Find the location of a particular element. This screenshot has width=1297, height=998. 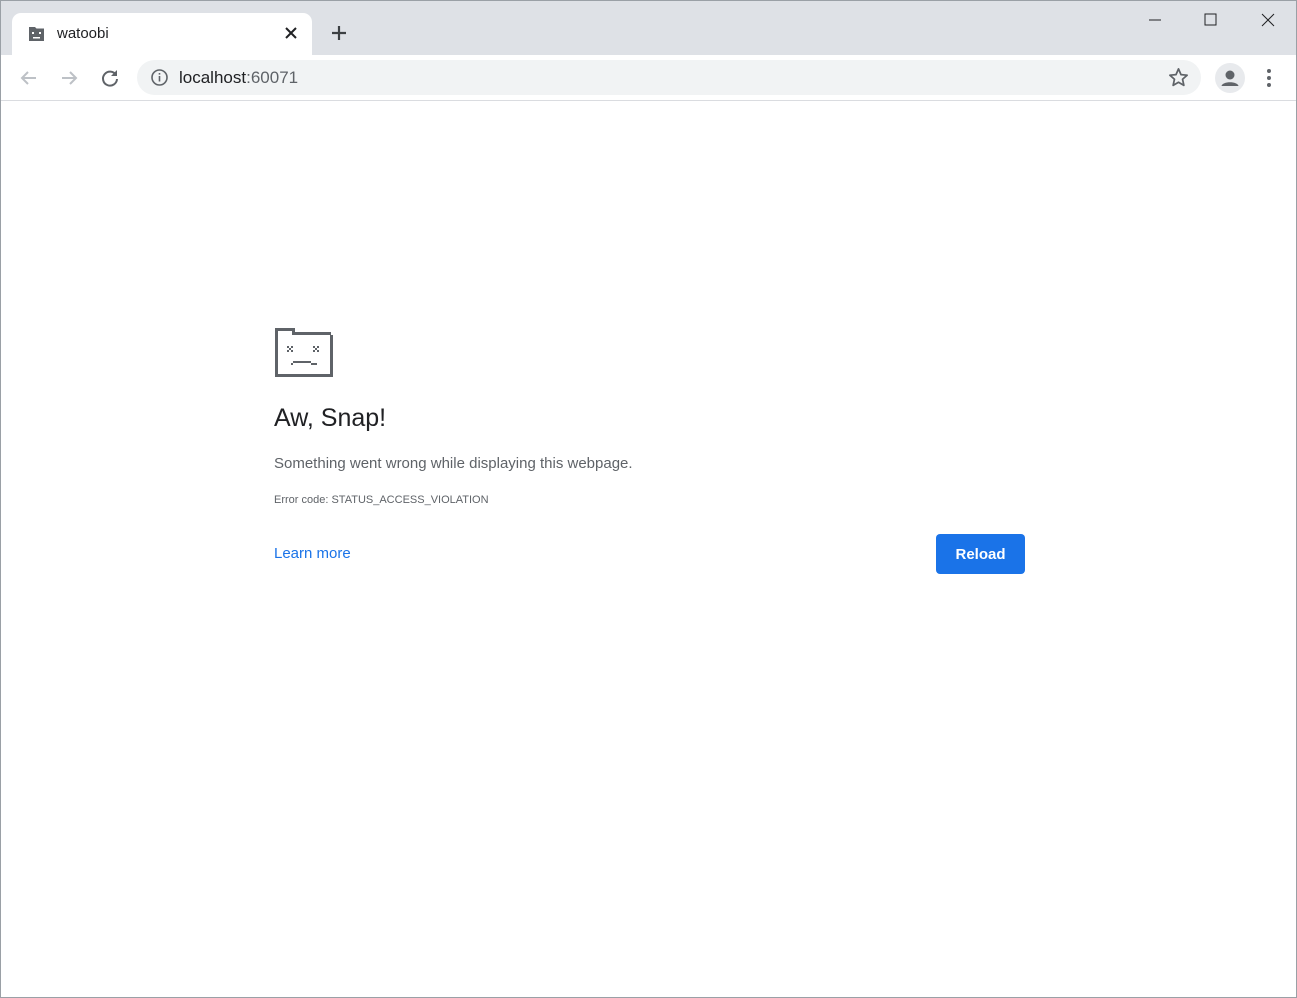

minimize-icon is located at coordinates (1155, 20).